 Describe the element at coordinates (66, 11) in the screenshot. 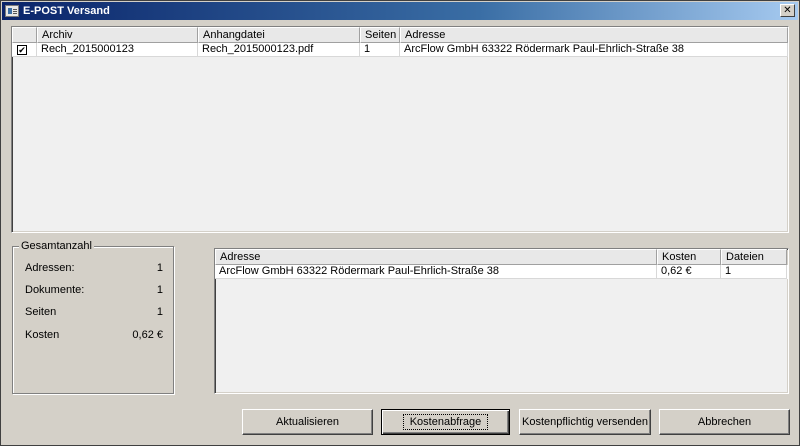

I see `window-title: E-POST Versand` at that location.